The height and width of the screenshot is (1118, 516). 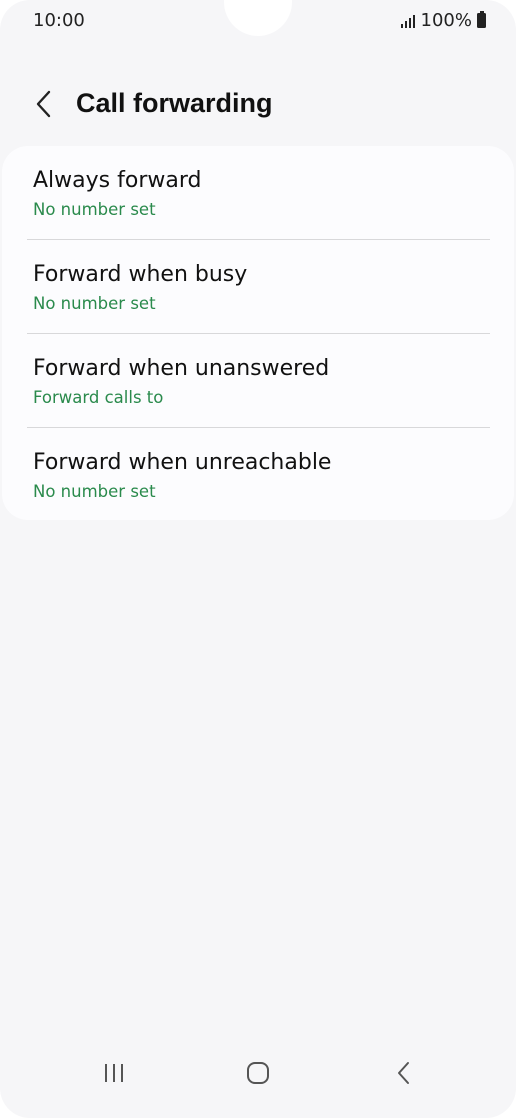 I want to click on nav-back-button, so click(x=404, y=1073).